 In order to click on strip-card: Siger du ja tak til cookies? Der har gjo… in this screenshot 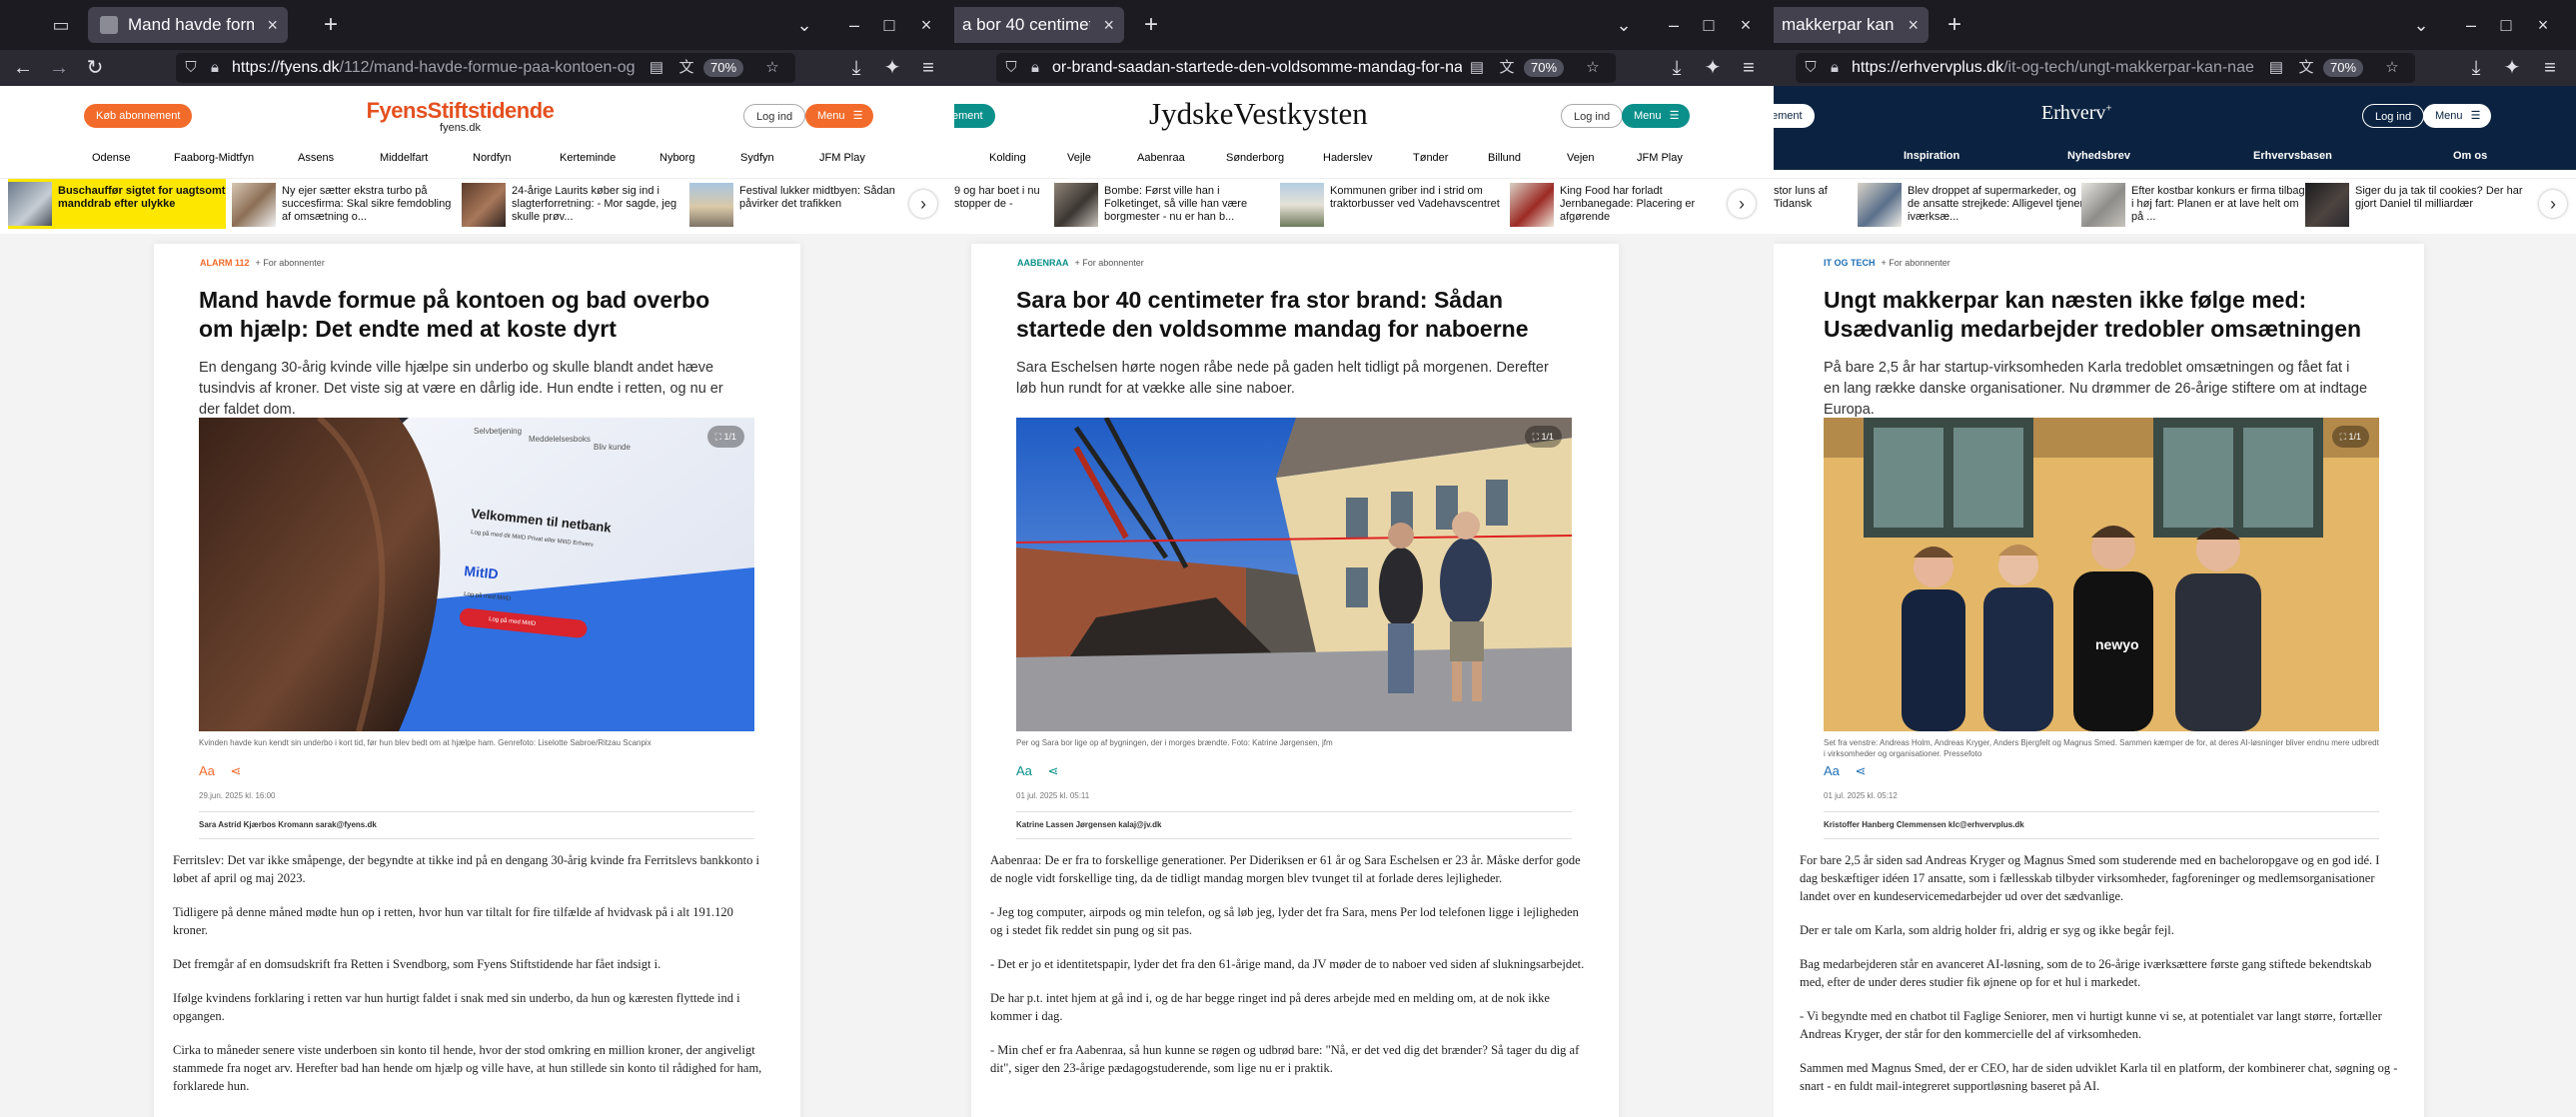, I will do `click(2420, 205)`.